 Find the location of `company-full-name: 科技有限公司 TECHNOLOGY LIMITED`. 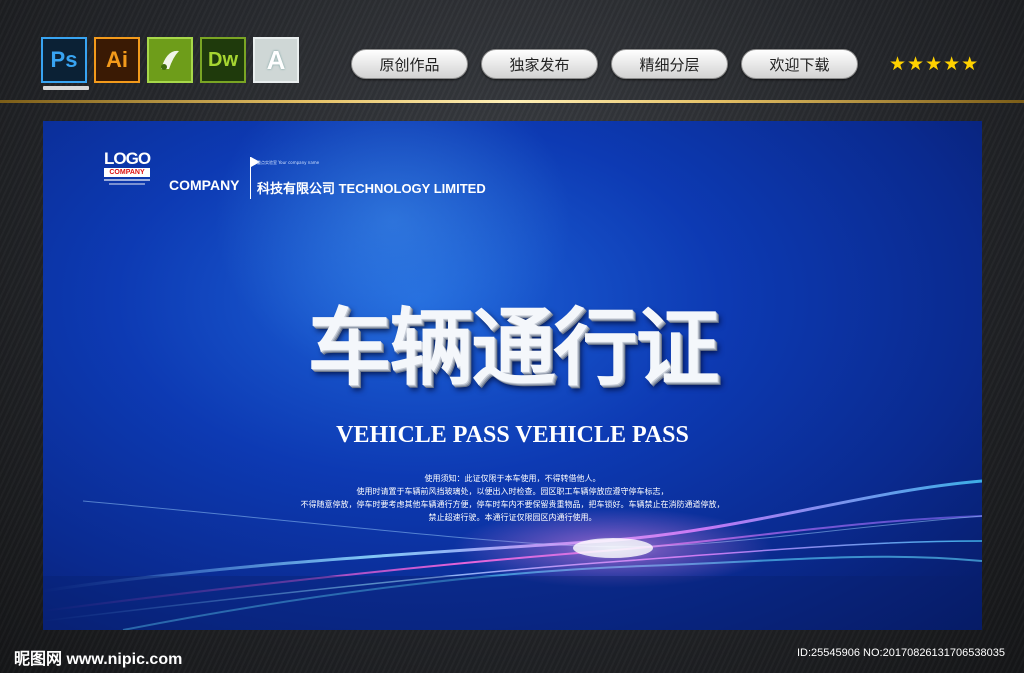

company-full-name: 科技有限公司 TECHNOLOGY LIMITED is located at coordinates (371, 188).